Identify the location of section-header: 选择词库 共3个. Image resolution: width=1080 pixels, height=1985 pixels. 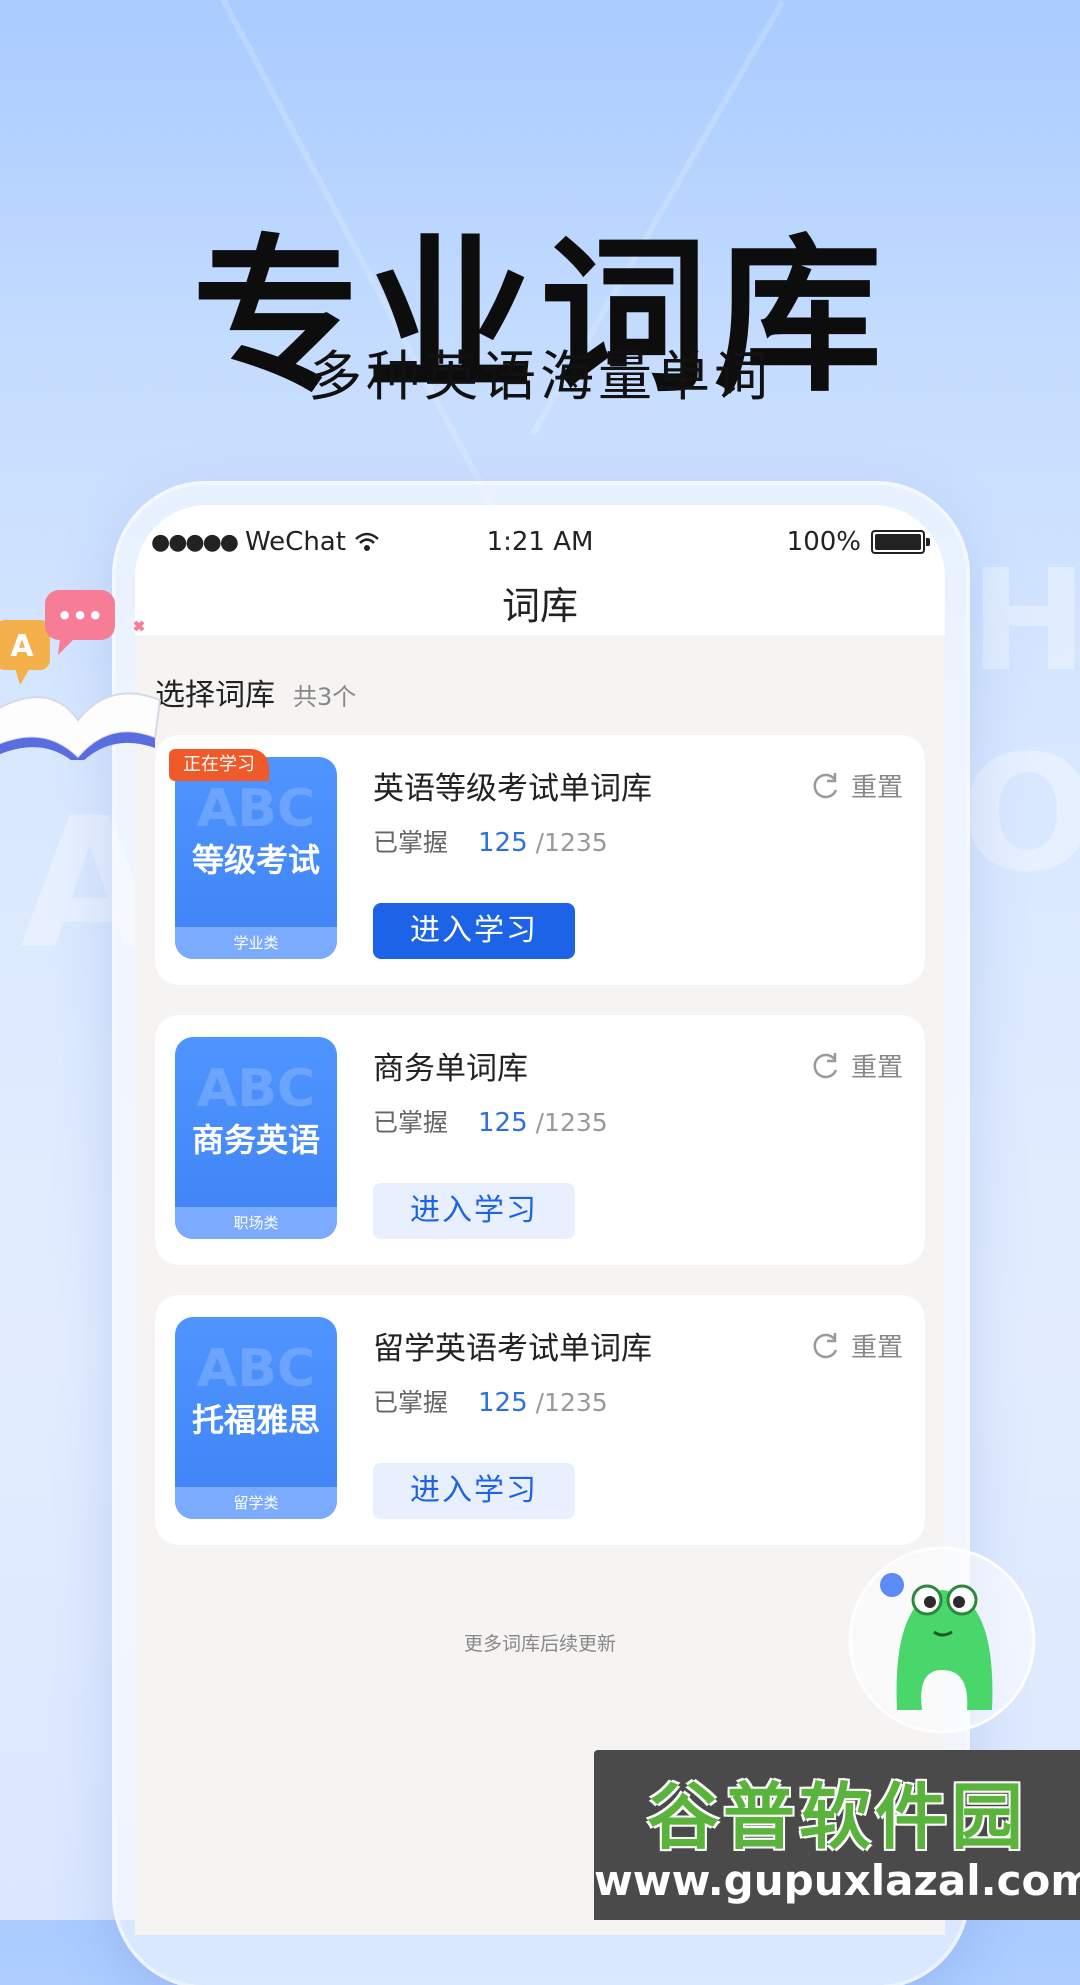
(255, 692).